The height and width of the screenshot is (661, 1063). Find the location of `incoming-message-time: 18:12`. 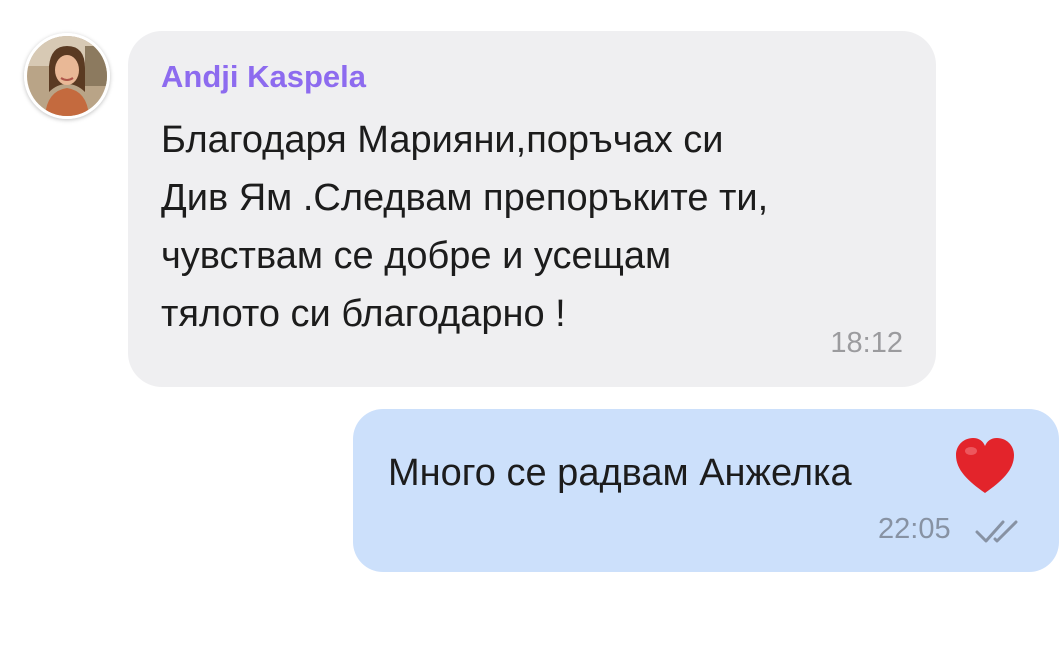

incoming-message-time: 18:12 is located at coordinates (866, 343).